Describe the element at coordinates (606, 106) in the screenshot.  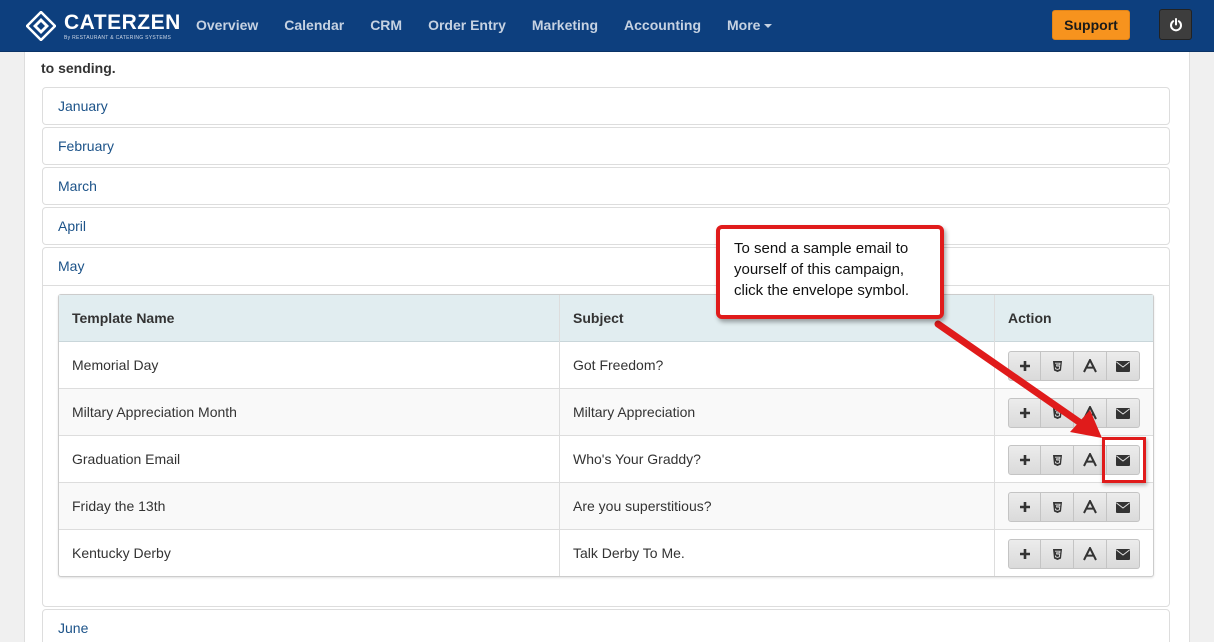
I see `month-panel-january: January` at that location.